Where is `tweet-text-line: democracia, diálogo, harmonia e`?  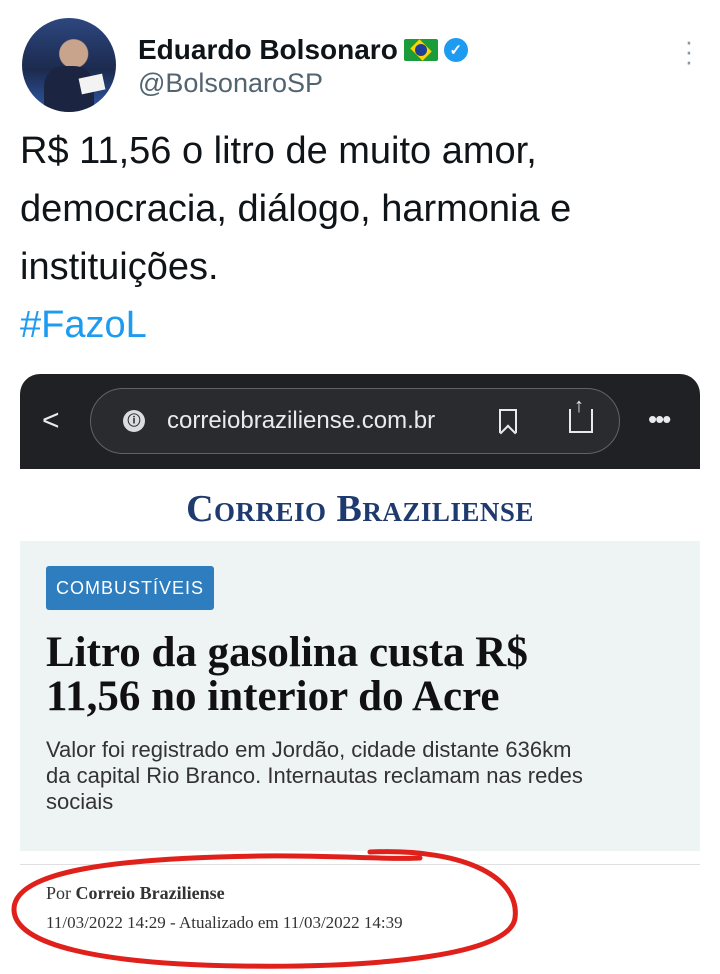 tweet-text-line: democracia, diálogo, harmonia e is located at coordinates (296, 209).